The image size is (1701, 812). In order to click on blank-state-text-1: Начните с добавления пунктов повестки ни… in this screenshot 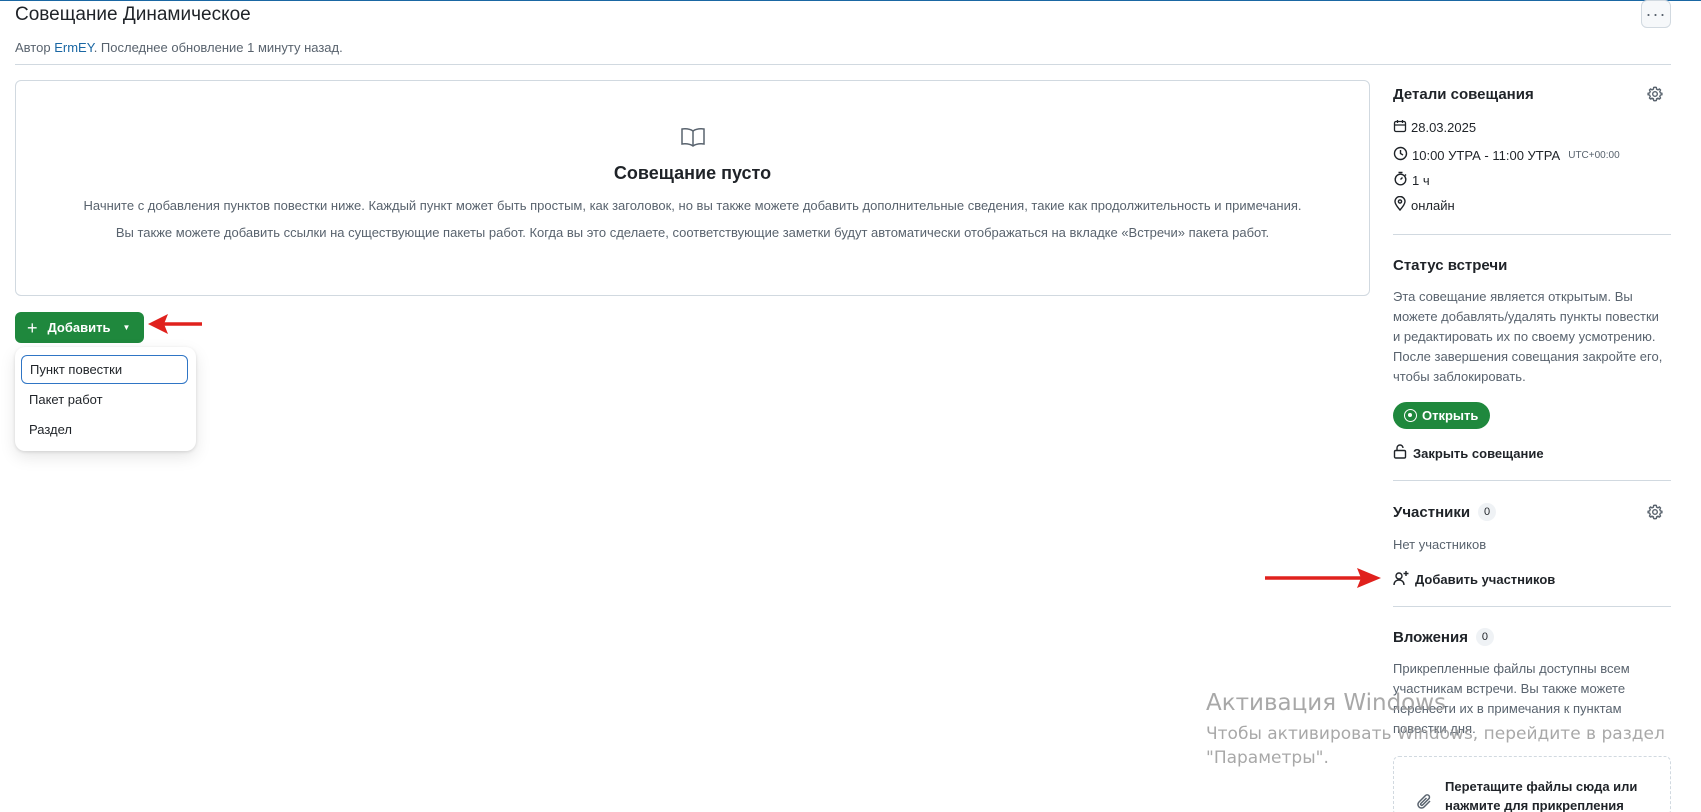, I will do `click(692, 205)`.